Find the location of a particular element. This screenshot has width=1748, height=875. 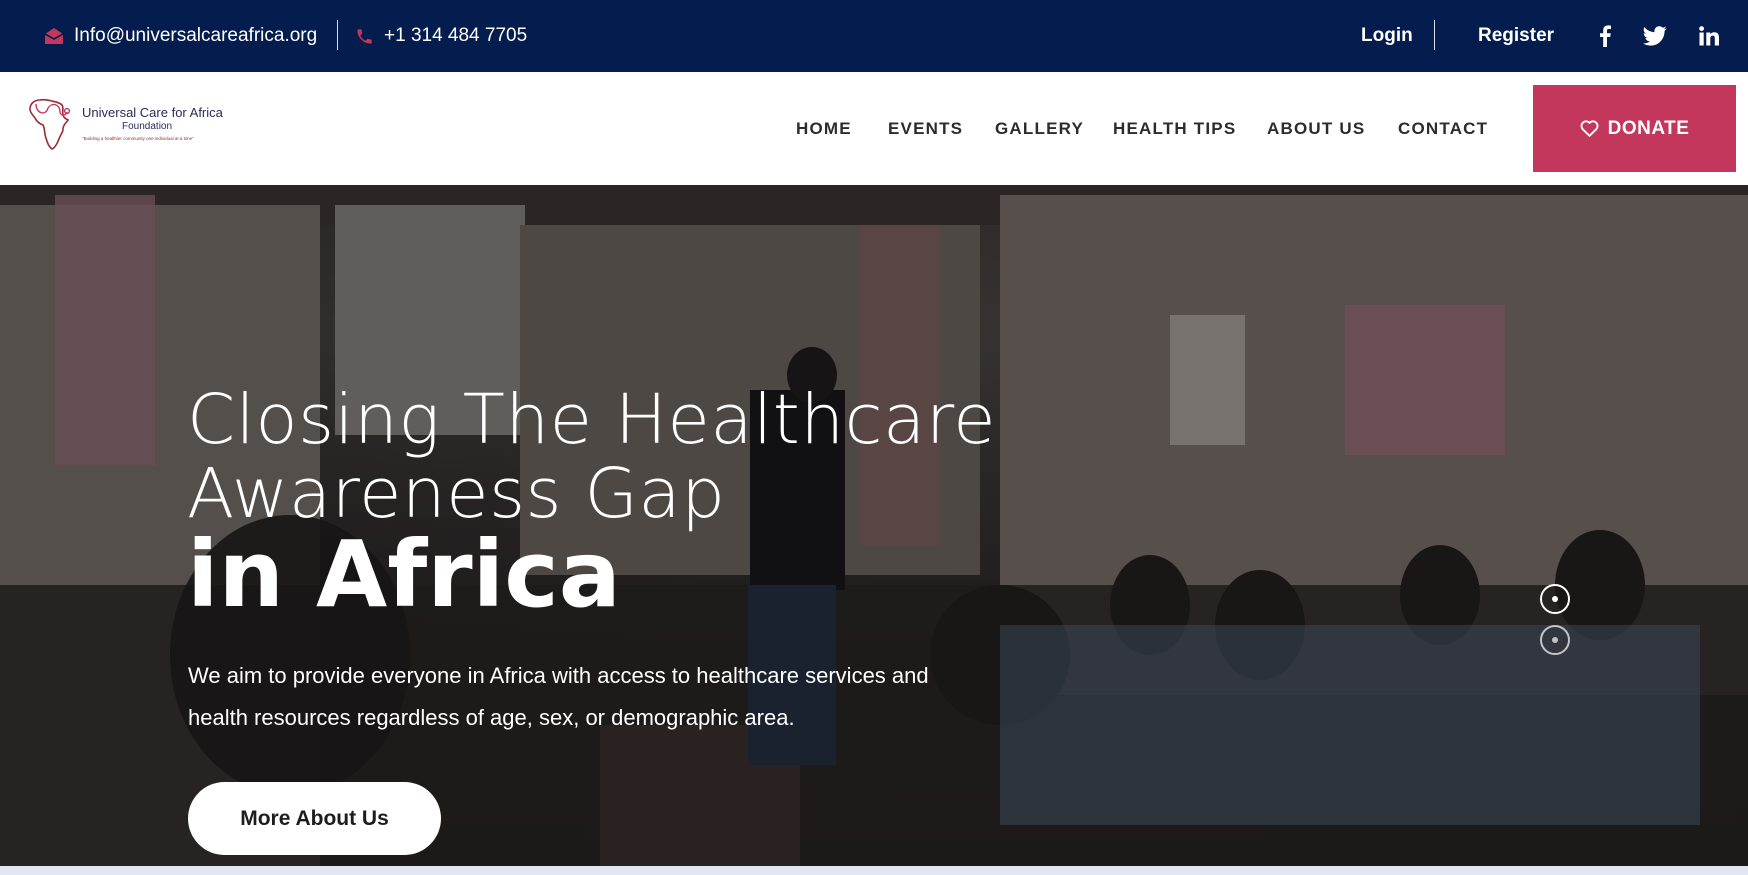

more-about-us-button: More About Us is located at coordinates (314, 818).